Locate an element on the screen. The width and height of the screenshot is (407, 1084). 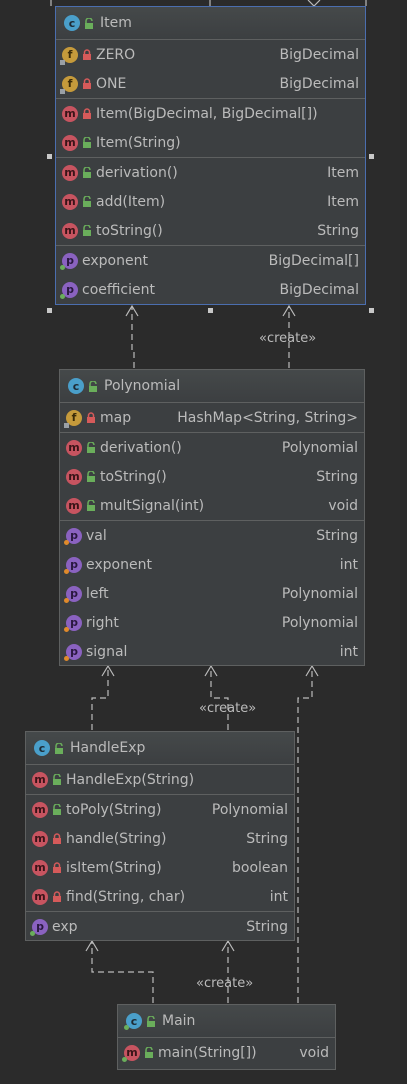
class-header: c Item is located at coordinates (210, 23).